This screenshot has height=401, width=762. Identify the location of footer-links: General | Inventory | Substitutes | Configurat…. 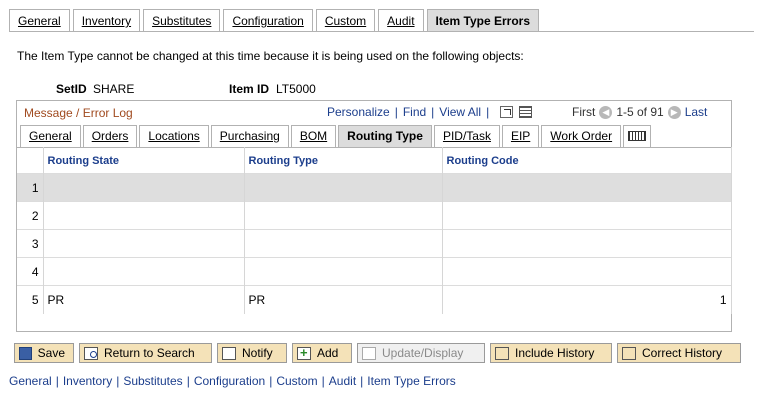
(232, 381).